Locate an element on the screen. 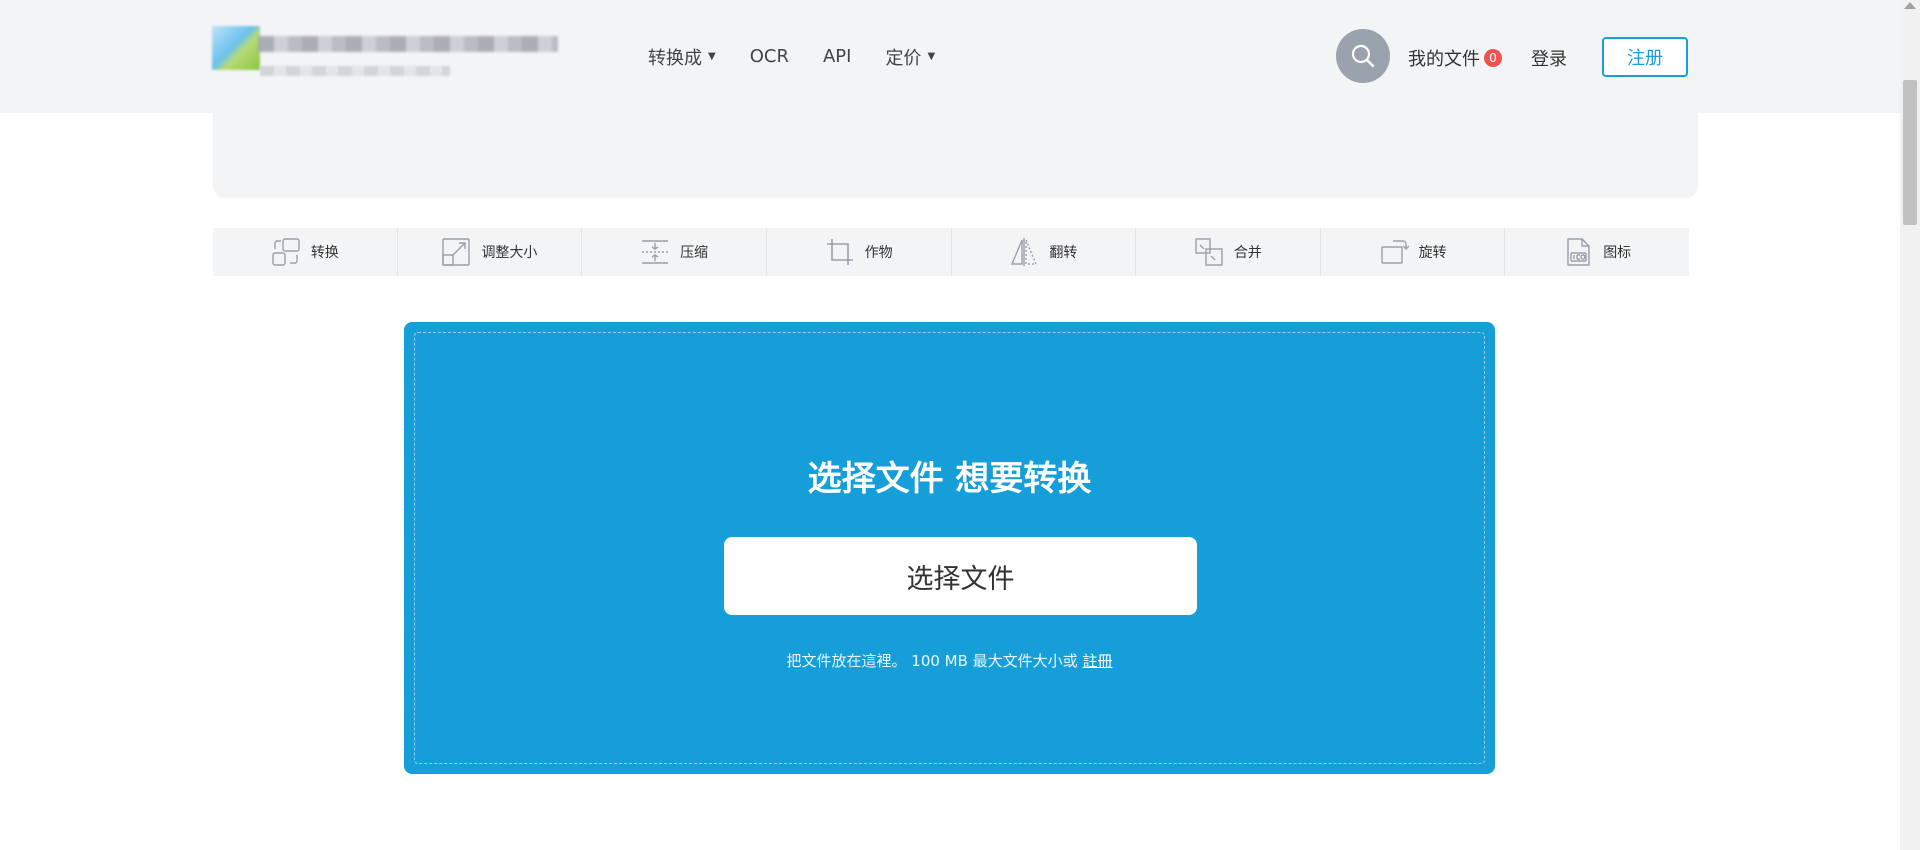  nav-ocr: OCR is located at coordinates (769, 56).